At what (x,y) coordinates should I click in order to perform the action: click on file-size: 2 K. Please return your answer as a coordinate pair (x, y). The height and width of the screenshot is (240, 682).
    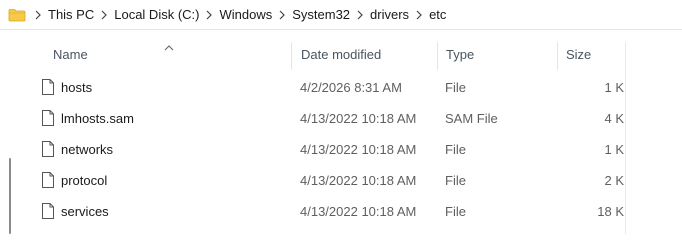
    Looking at the image, I should click on (614, 180).